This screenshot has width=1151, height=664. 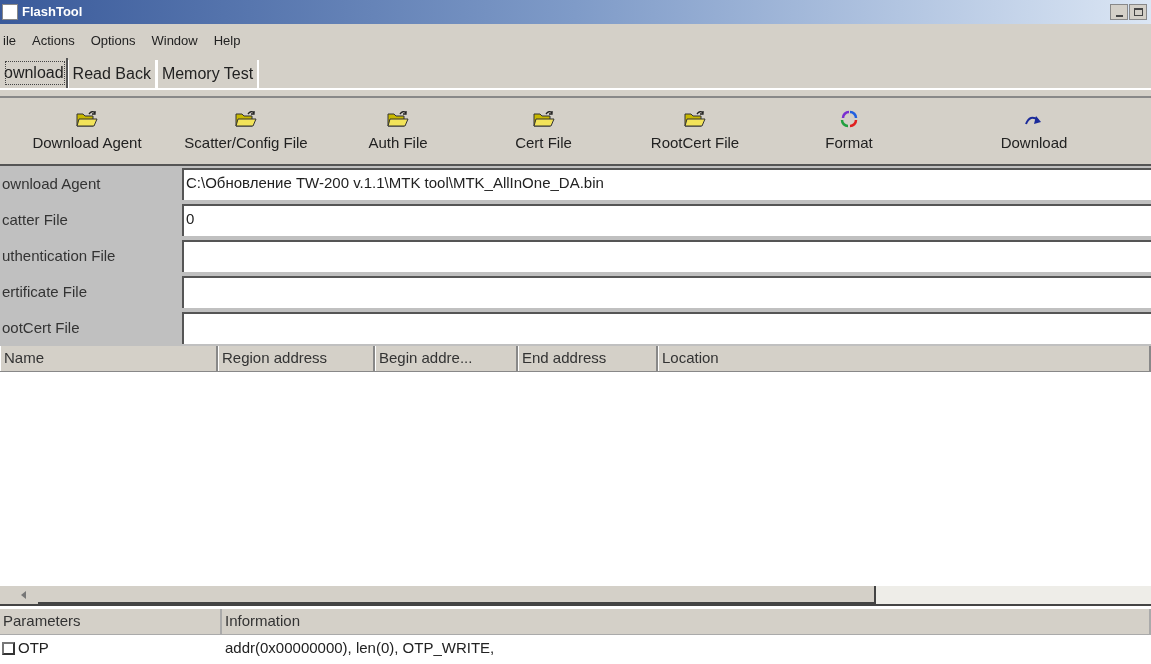 I want to click on menu-item: Help, so click(x=227, y=41).